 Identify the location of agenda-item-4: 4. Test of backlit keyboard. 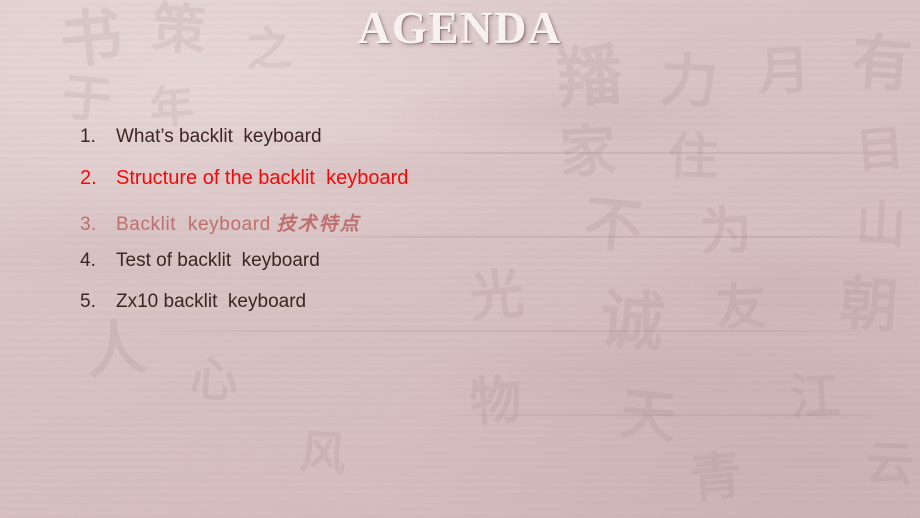
(460, 270).